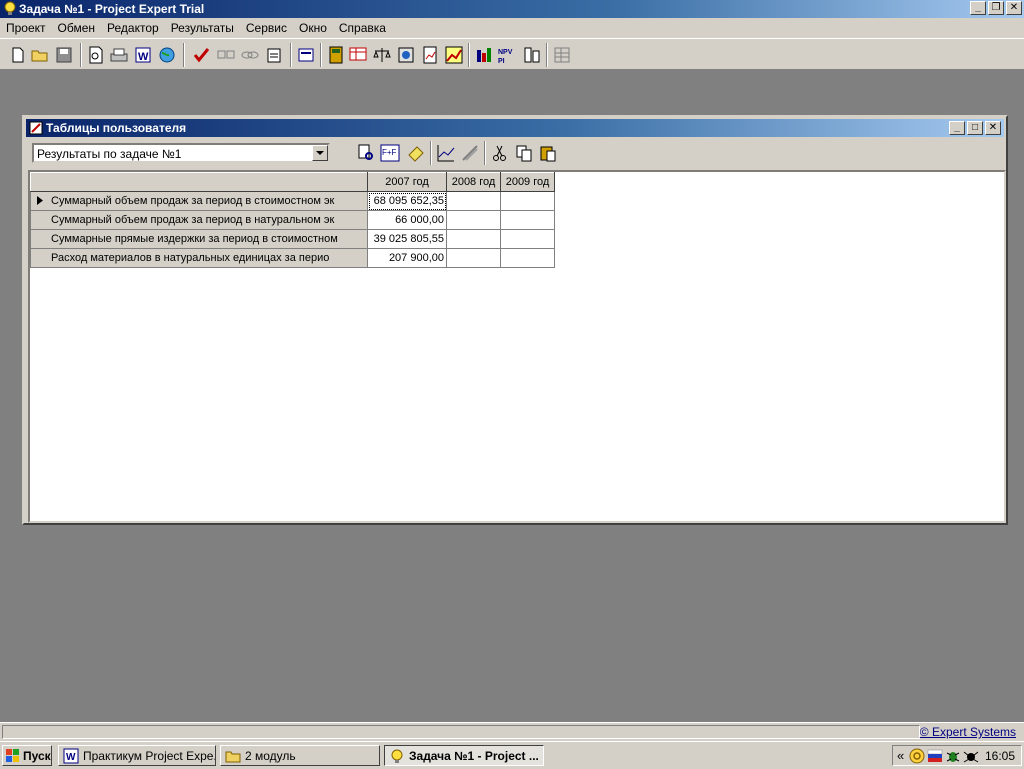  I want to click on start-button: Пуск, so click(27, 755).